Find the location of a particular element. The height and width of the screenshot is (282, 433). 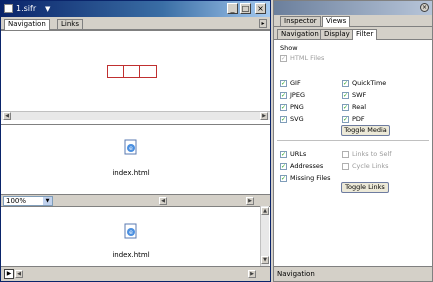

minimize-icon: _ is located at coordinates (232, 8).